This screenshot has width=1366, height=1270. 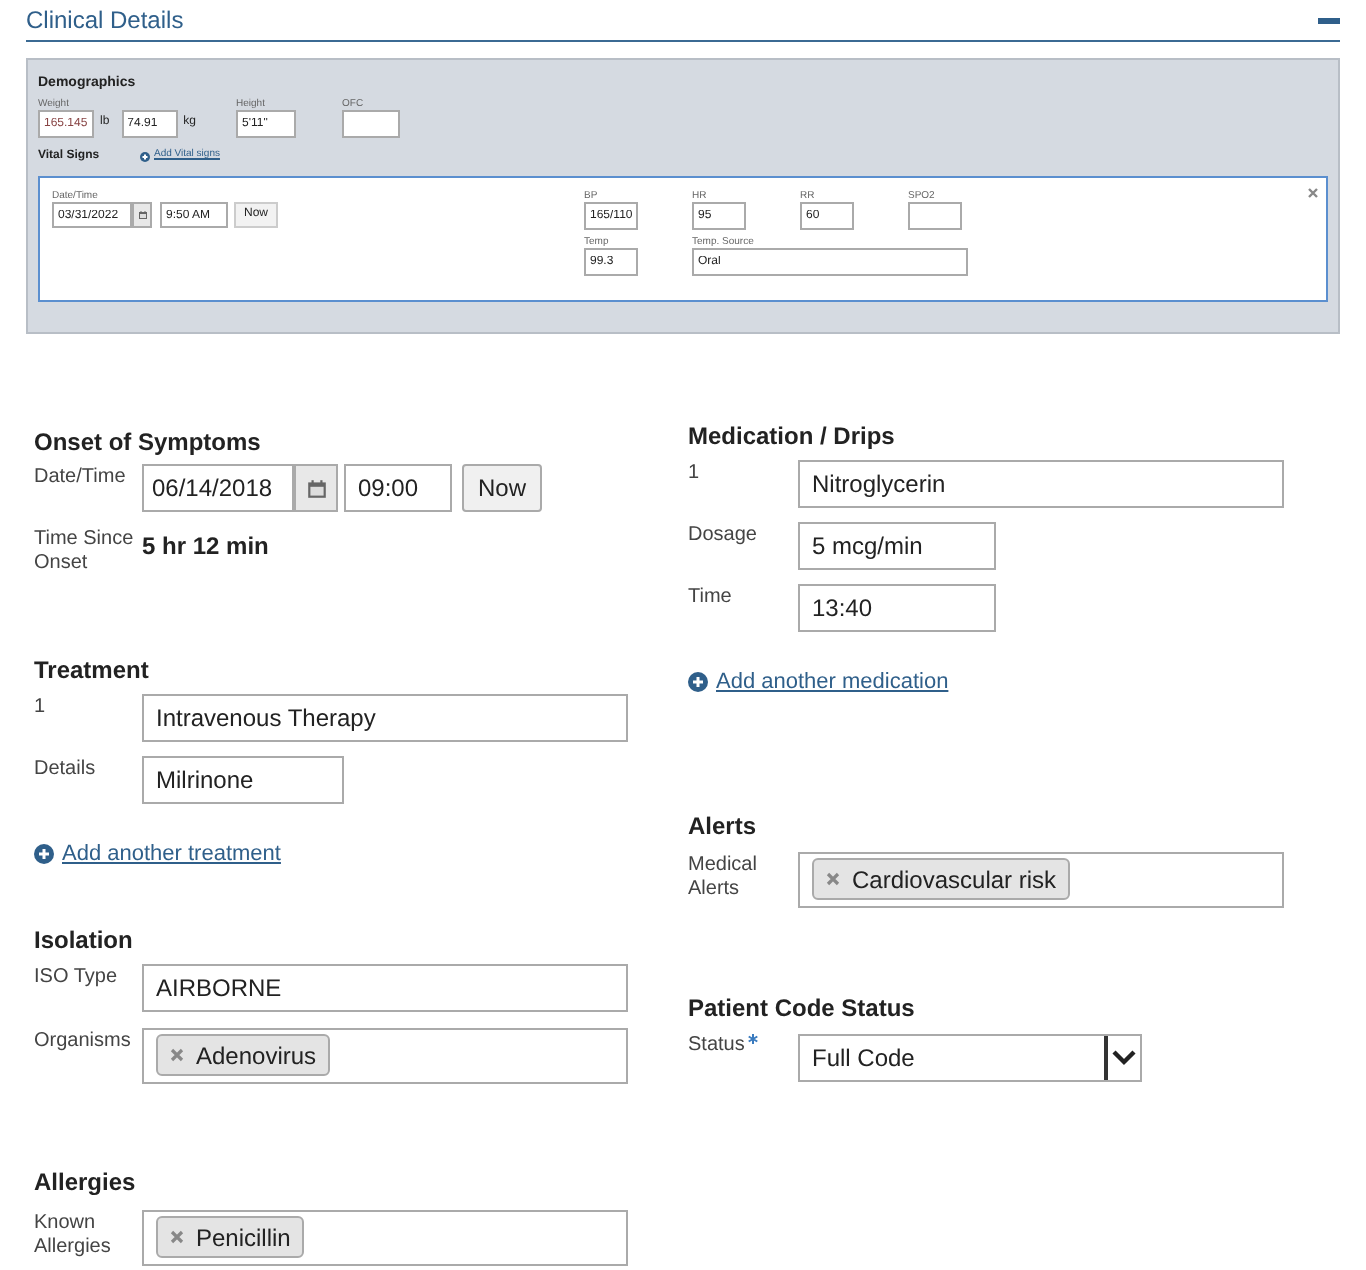 I want to click on add-link: Add another medication, so click(x=832, y=682).